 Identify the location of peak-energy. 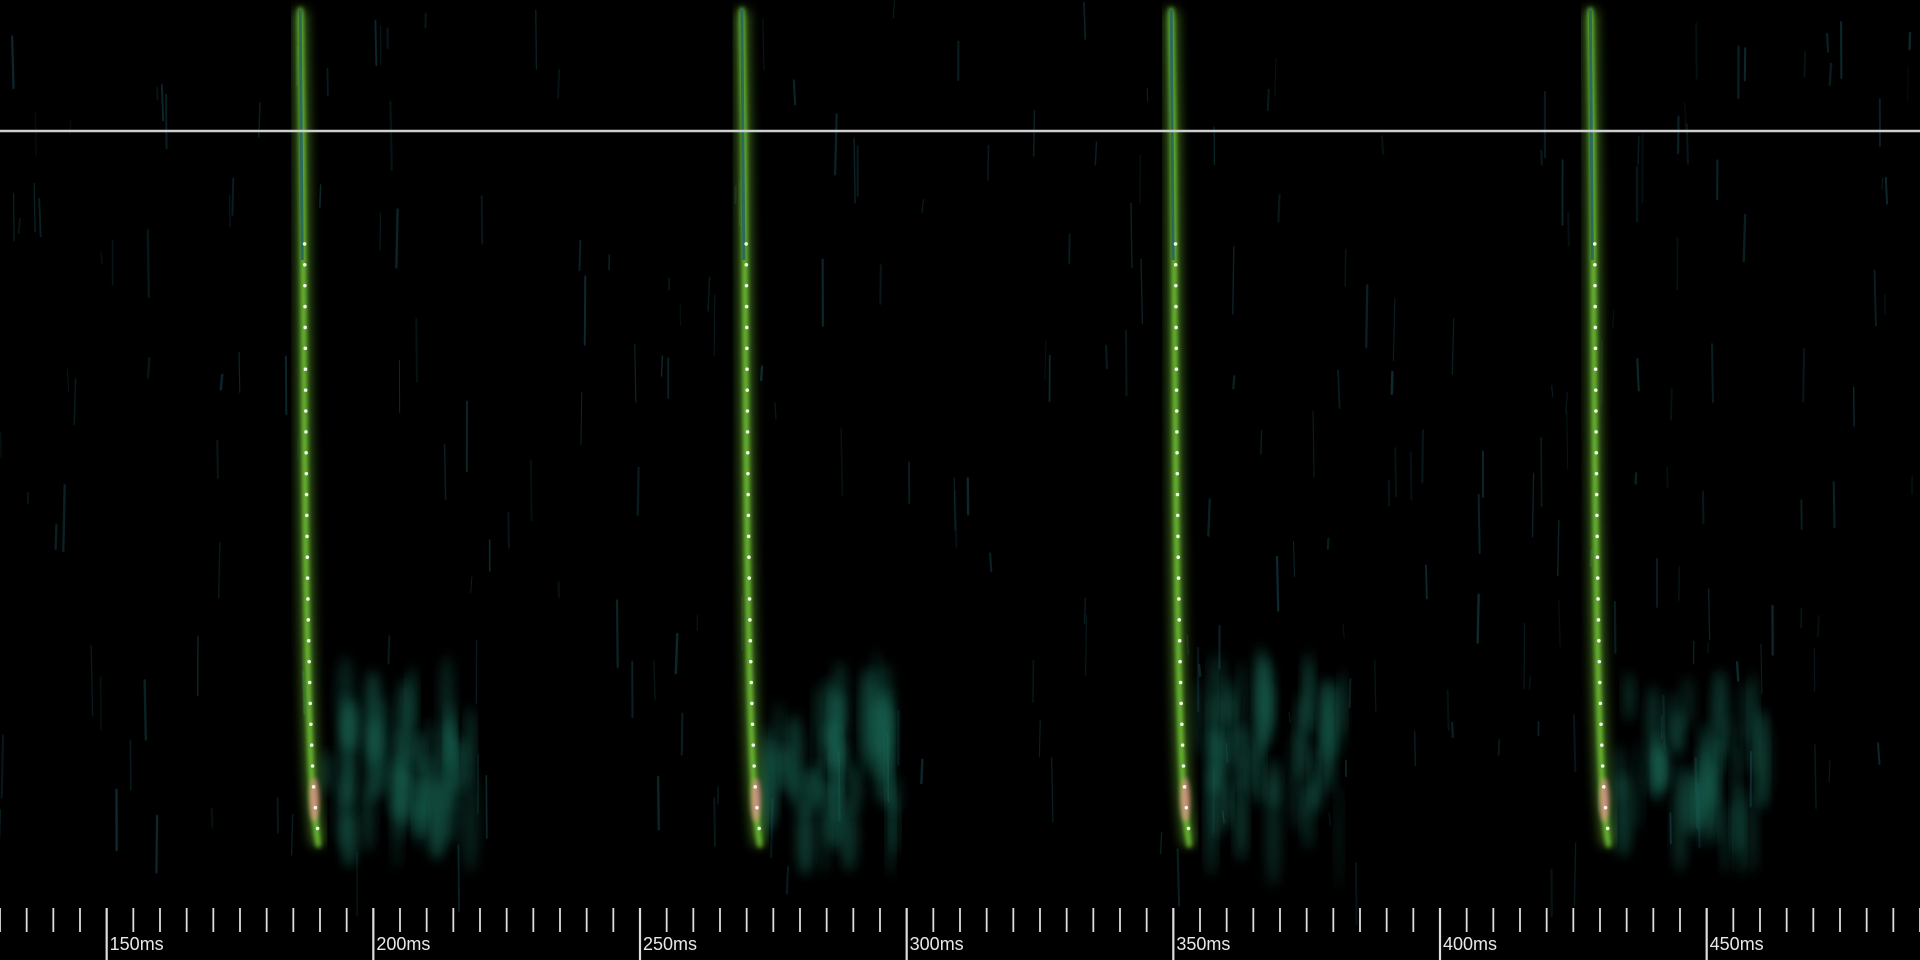
(1604, 800).